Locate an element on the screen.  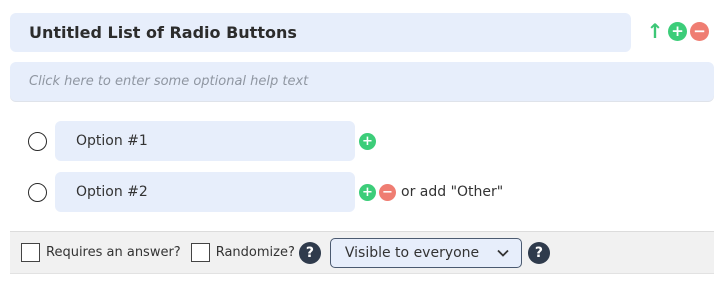
remove-option-button: − is located at coordinates (387, 192).